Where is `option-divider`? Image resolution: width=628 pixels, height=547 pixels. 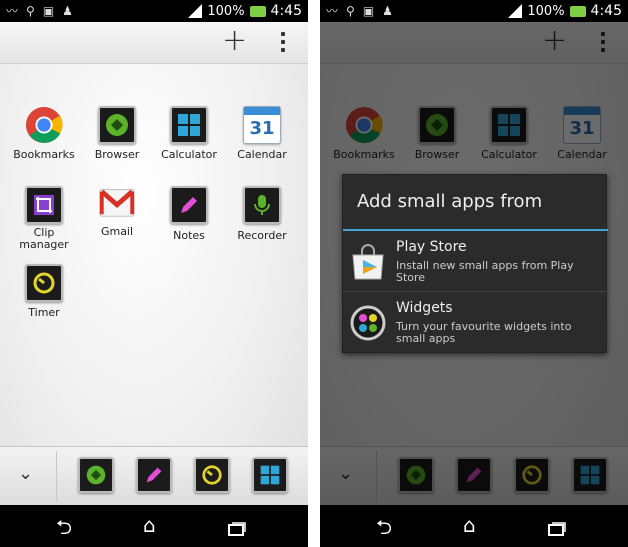
option-divider is located at coordinates (475, 291).